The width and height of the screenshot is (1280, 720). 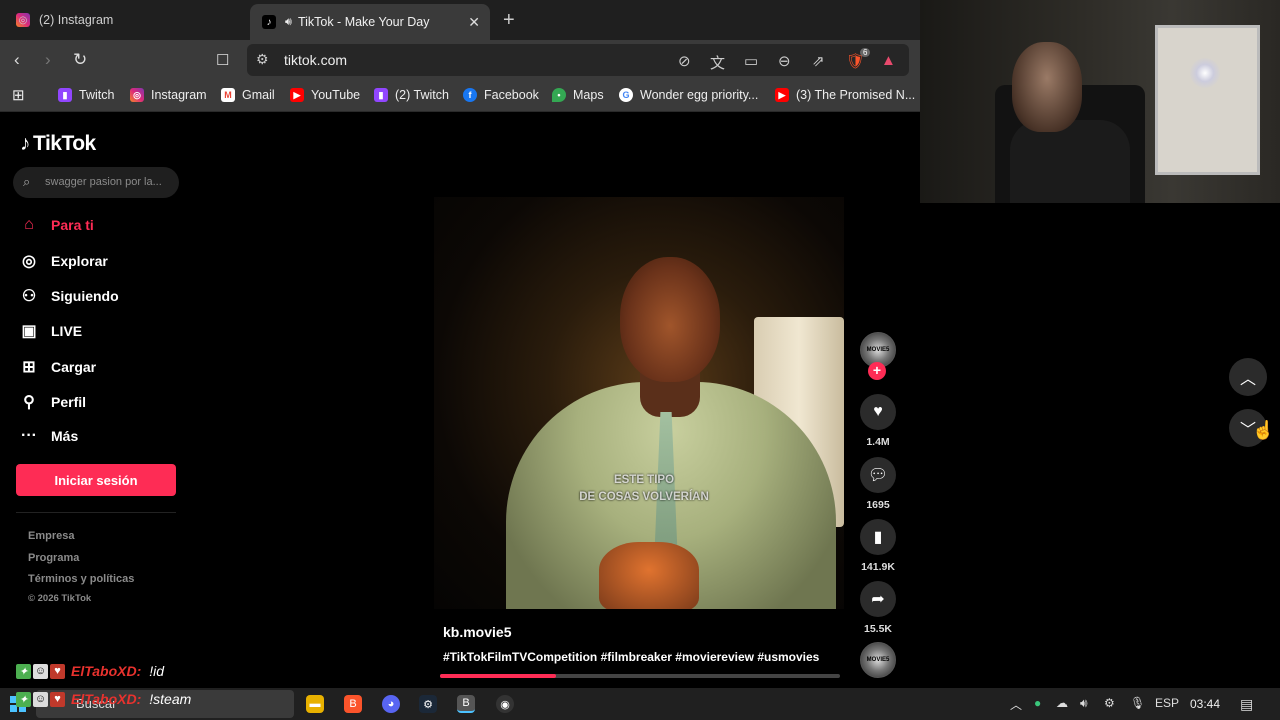 I want to click on login-button: Iniciar sesión, so click(x=96, y=480).